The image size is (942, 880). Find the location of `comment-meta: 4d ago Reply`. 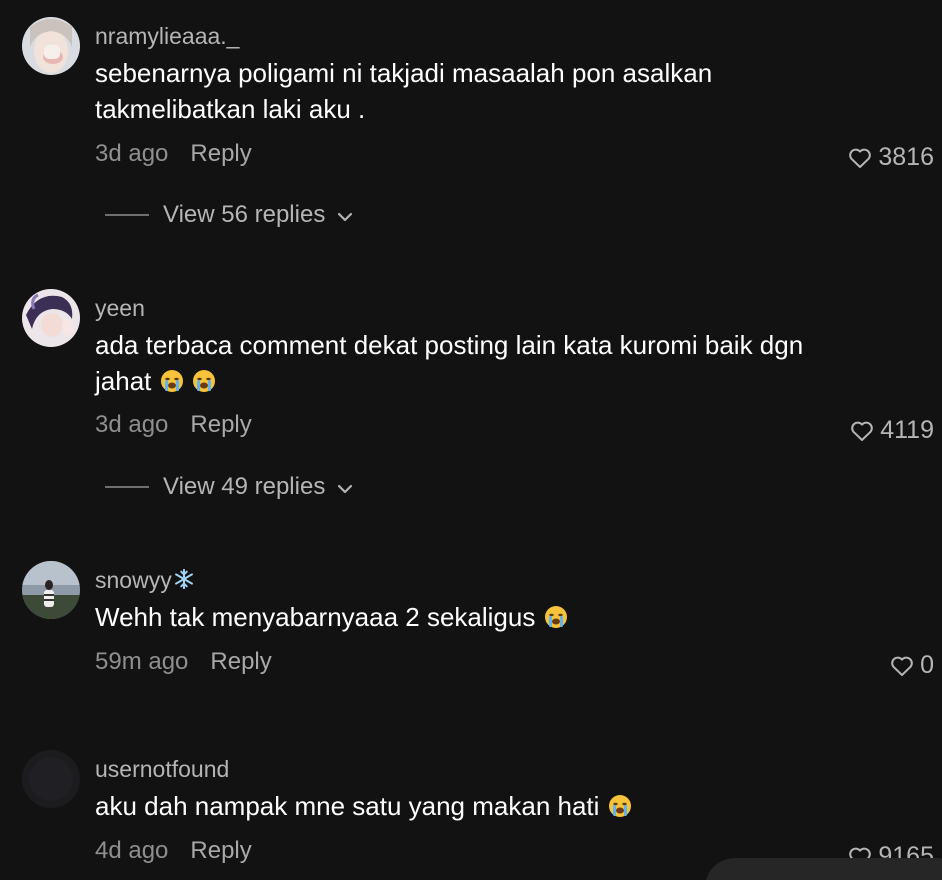

comment-meta: 4d ago Reply is located at coordinates (173, 851).